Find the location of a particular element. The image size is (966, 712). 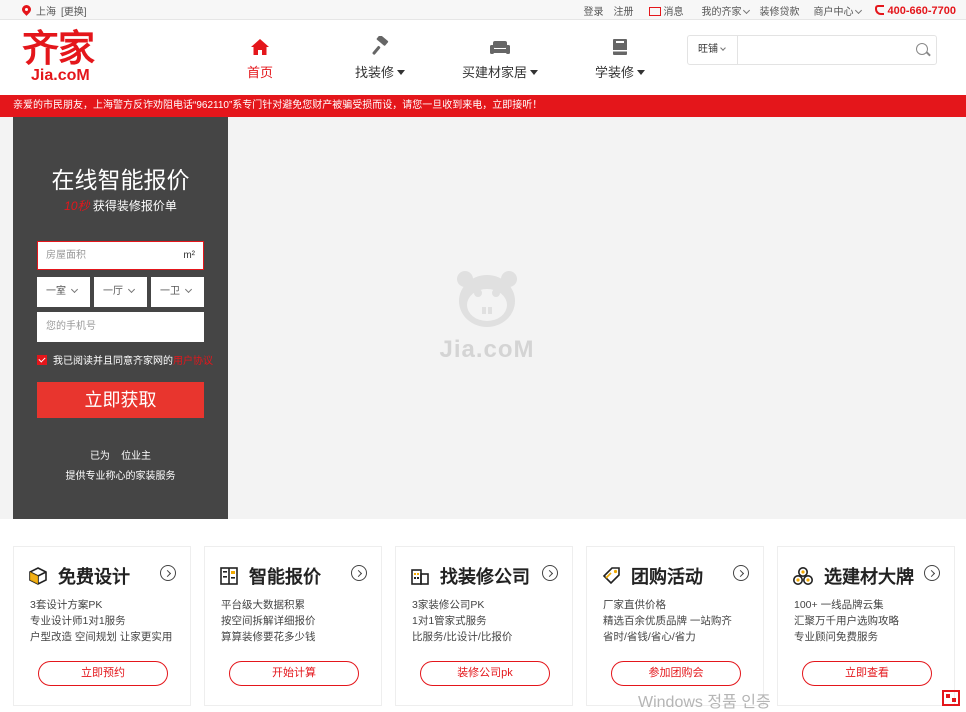

location-selector: 上海 [更换] is located at coordinates (54, 10).